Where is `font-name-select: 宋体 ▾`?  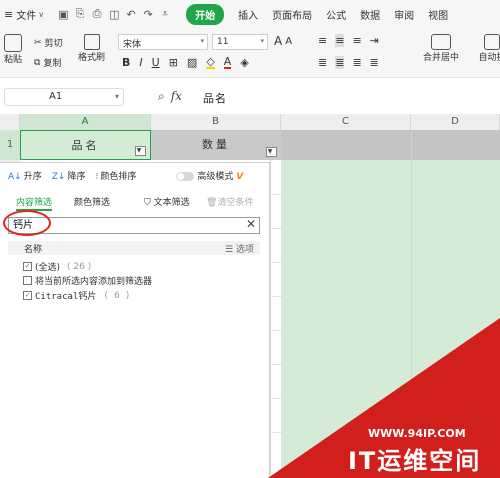
font-name-select: 宋体 ▾ is located at coordinates (163, 42).